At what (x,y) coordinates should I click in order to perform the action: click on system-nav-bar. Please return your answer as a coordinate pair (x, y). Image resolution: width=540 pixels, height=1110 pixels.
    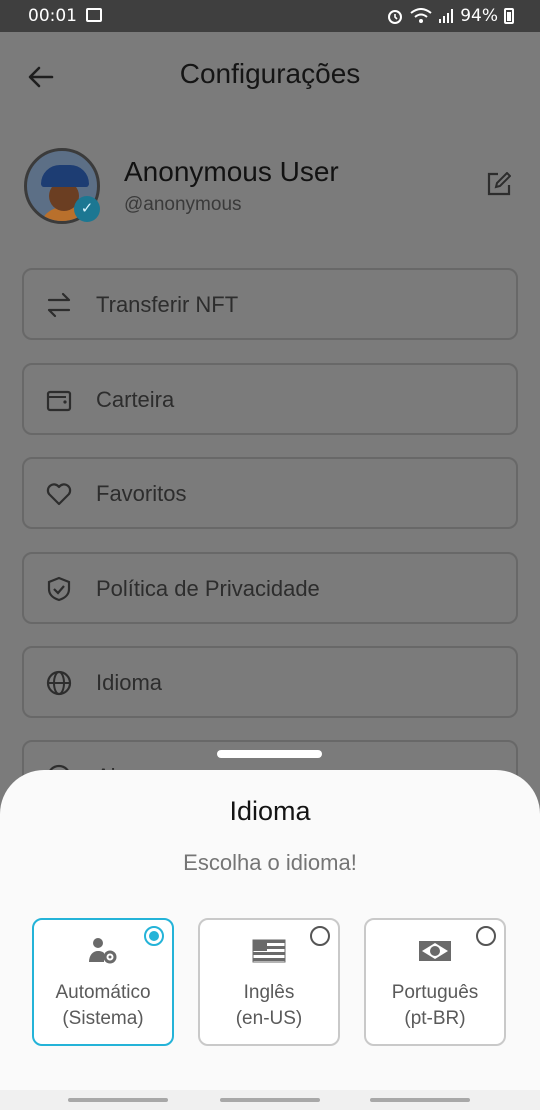
    Looking at the image, I should click on (270, 1100).